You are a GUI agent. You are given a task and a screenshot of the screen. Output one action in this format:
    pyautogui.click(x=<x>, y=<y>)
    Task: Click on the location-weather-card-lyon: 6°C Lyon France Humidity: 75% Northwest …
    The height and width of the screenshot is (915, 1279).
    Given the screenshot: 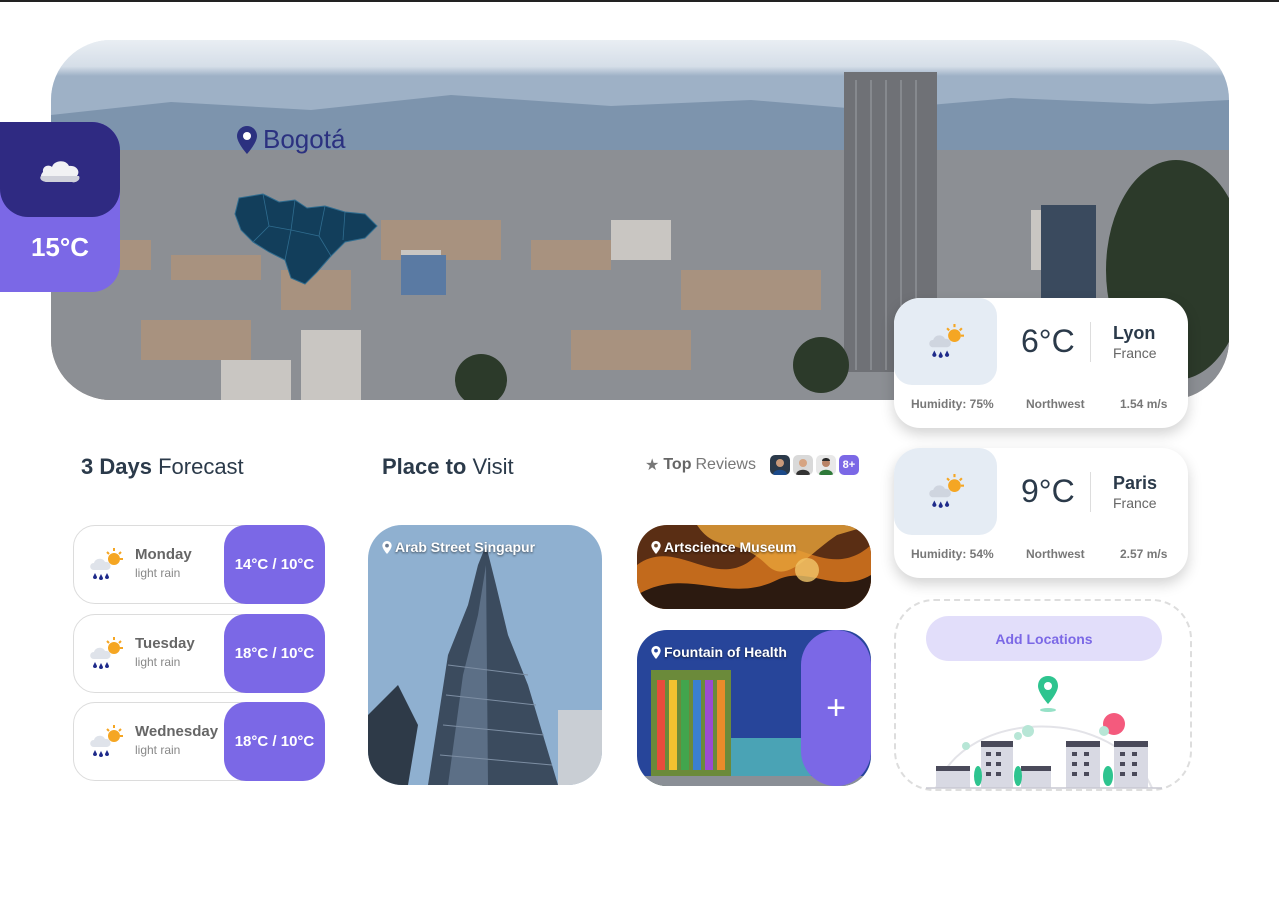 What is the action you would take?
    pyautogui.click(x=1041, y=363)
    